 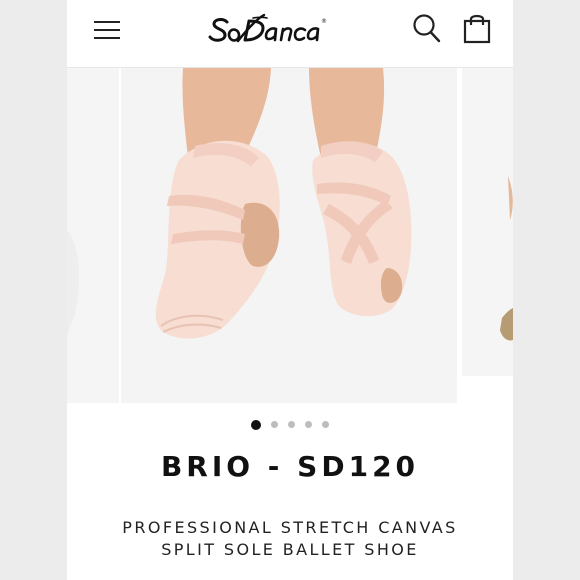 I want to click on product-subtitle-line: SPLIT SOLE BALLET SHOE, so click(x=290, y=549).